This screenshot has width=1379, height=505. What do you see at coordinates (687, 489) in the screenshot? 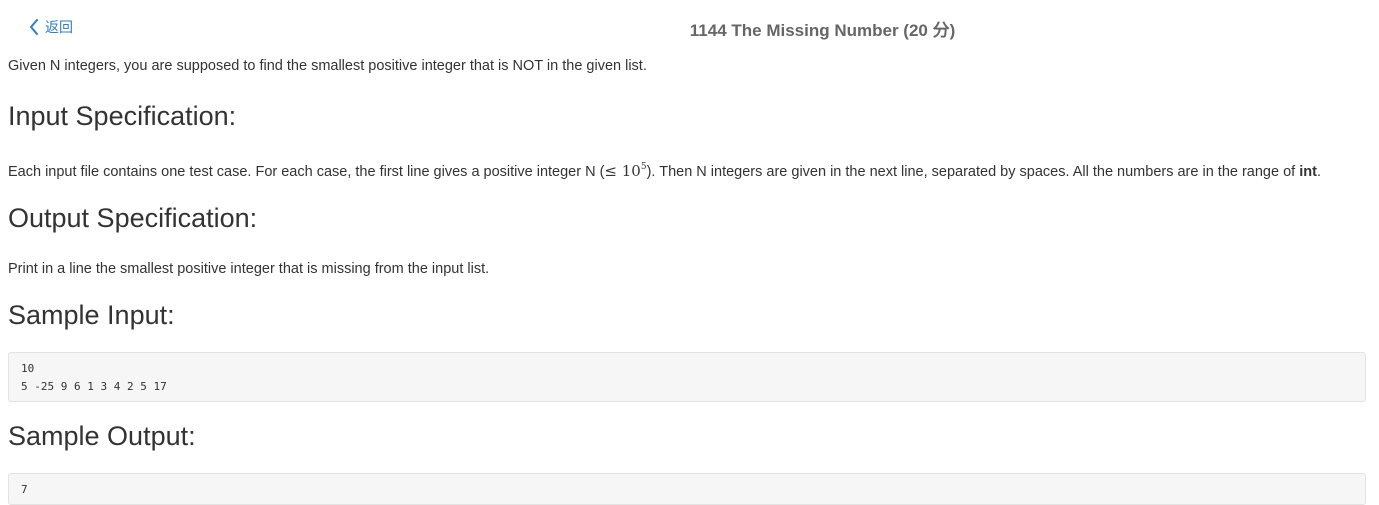
I see `sample-output-code: 7` at bounding box center [687, 489].